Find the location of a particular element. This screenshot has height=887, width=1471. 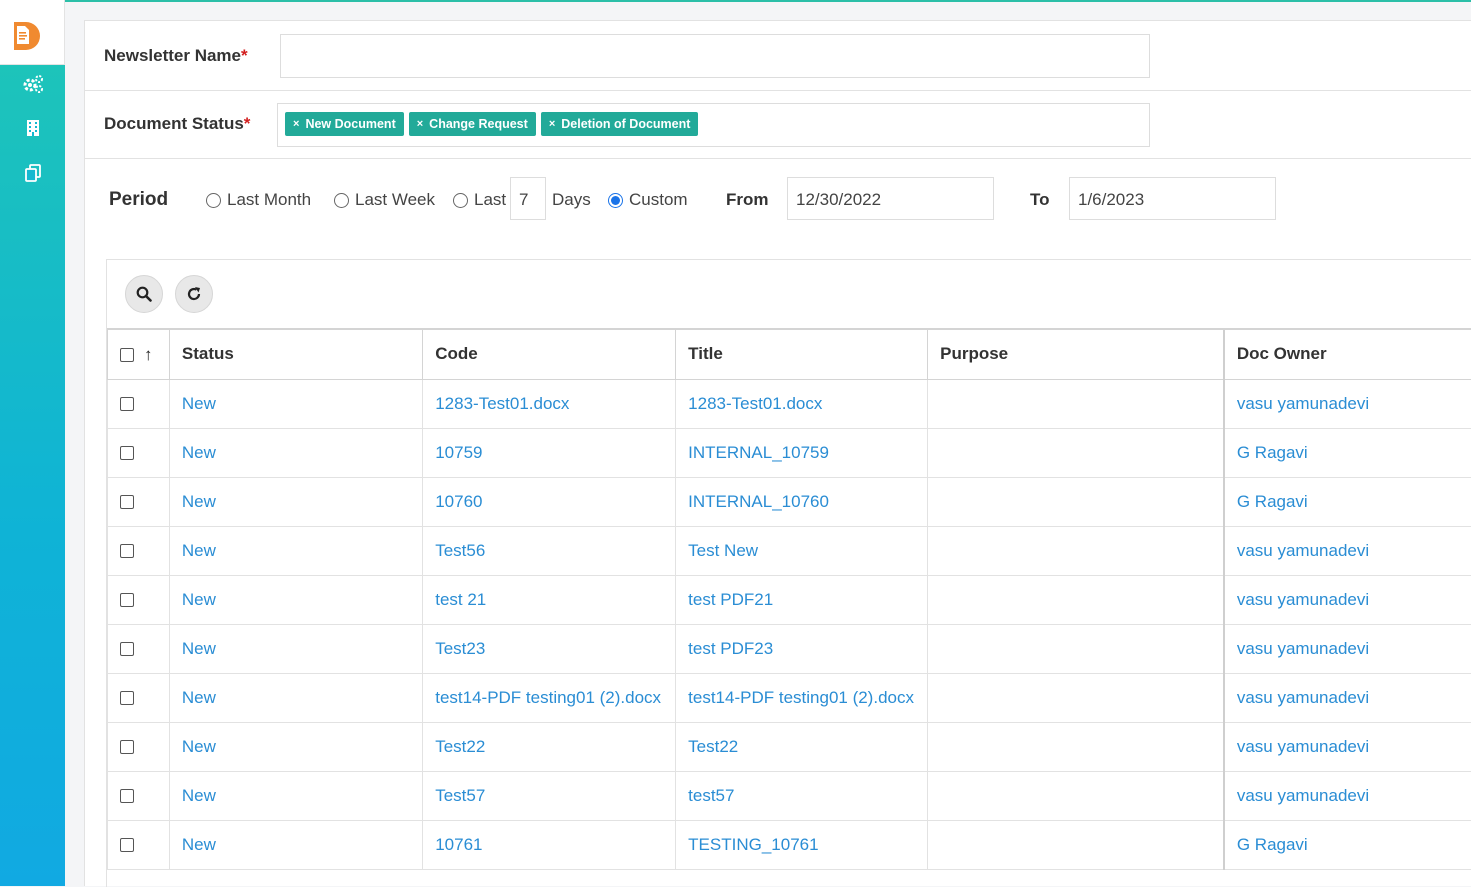

search-icon is located at coordinates (144, 294).